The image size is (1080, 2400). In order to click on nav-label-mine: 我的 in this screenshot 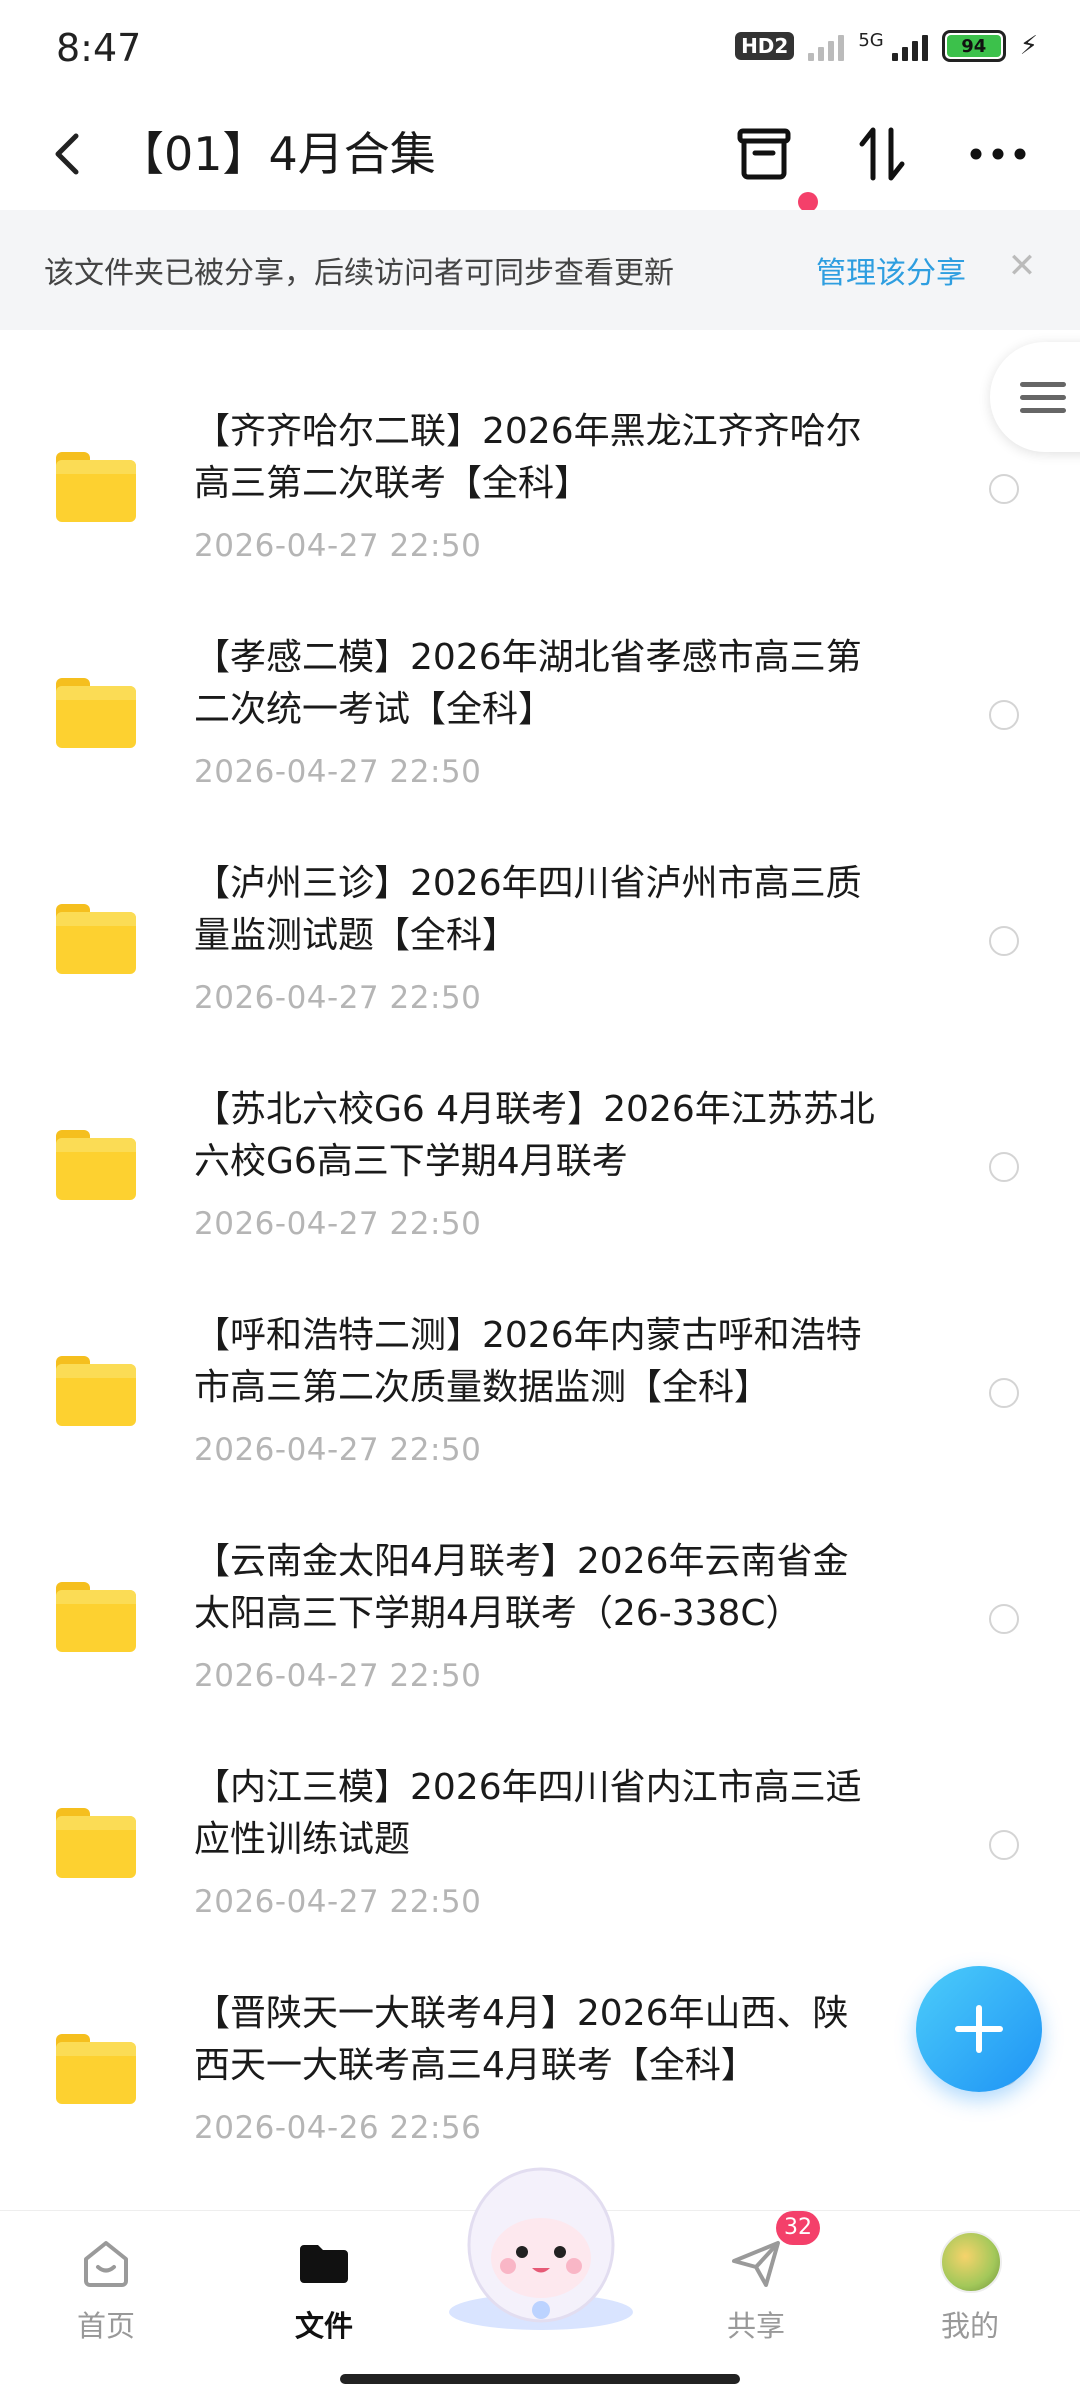, I will do `click(969, 2326)`.